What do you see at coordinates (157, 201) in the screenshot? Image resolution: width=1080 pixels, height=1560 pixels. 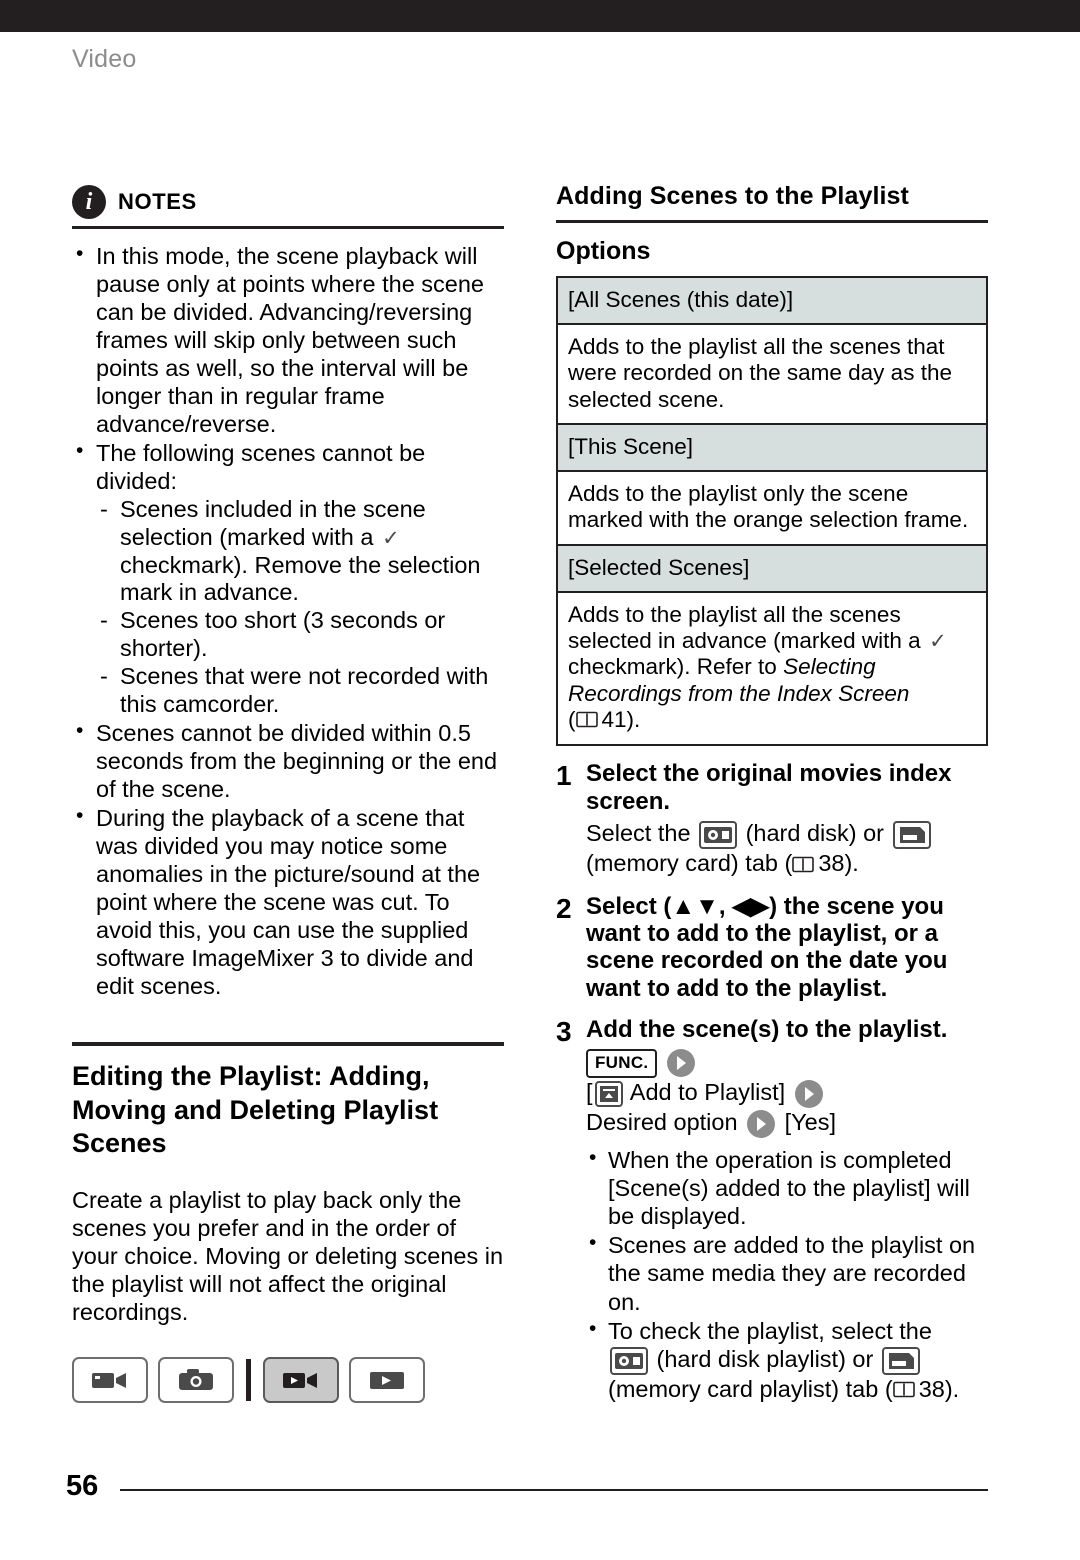 I see `notes-title: NOTES` at bounding box center [157, 201].